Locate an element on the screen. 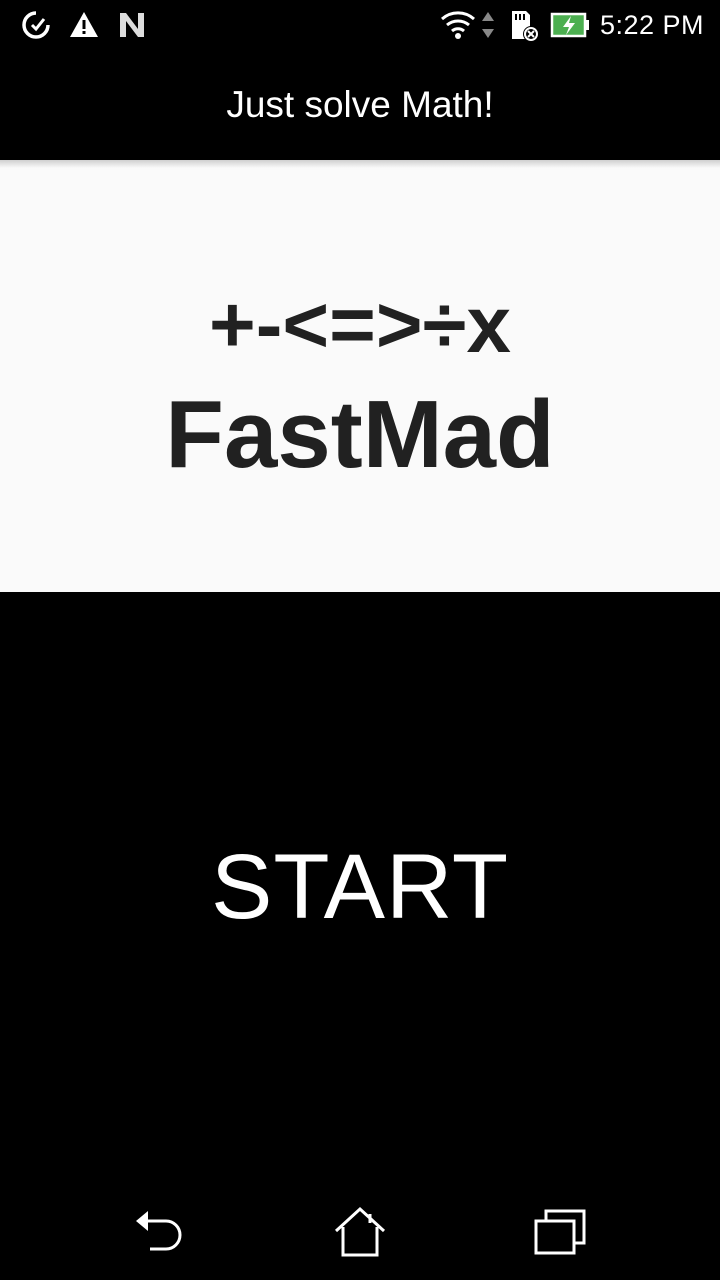  back-button is located at coordinates (160, 1234).